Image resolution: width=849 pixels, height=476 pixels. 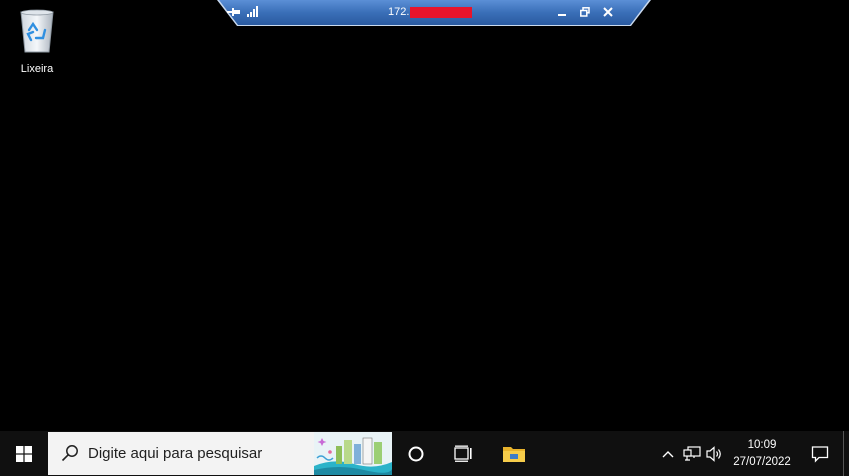 I want to click on desktop-icon-recycle-bin: Lixeira, so click(x=37, y=43).